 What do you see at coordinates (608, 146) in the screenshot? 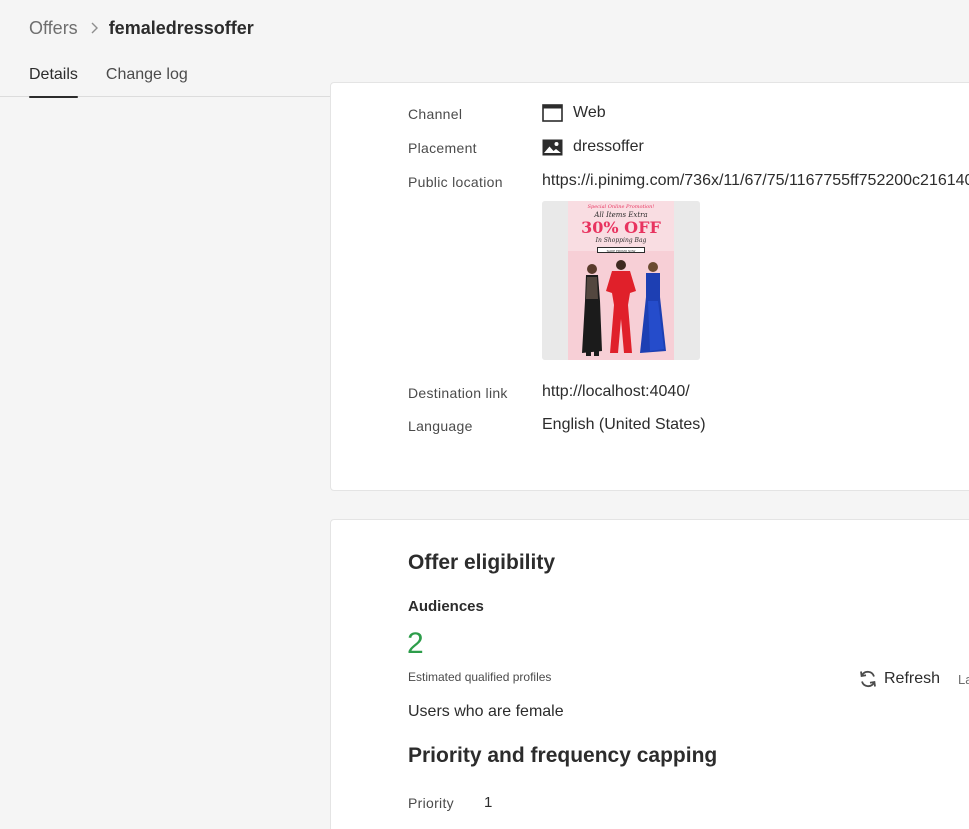
I see `placement-text: dressoffer` at bounding box center [608, 146].